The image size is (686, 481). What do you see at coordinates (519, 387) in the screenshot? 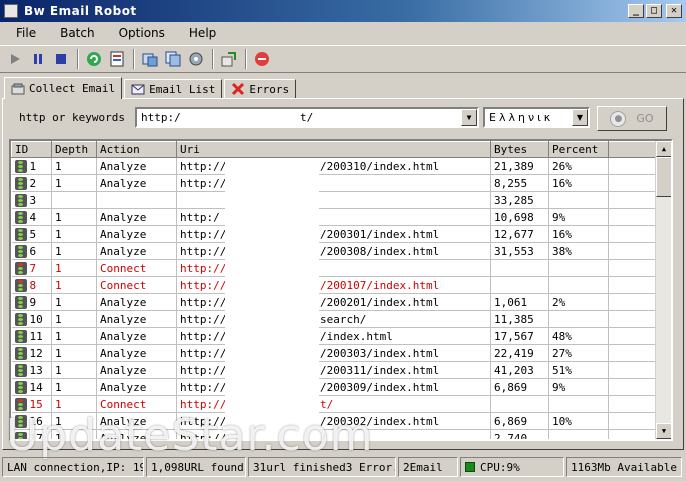
I see `cell-bytes: 6,869` at bounding box center [519, 387].